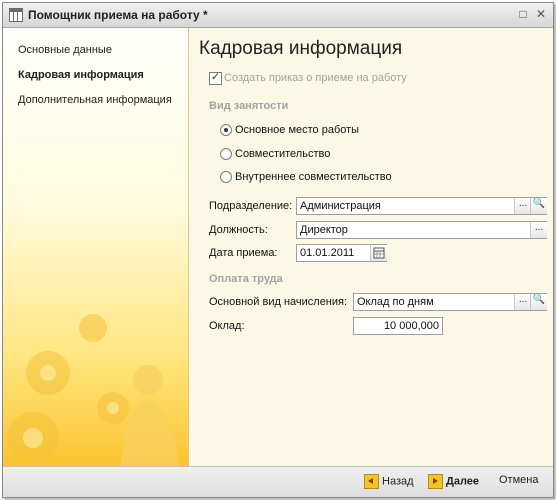  What do you see at coordinates (378, 253) in the screenshot?
I see `calendar-icon` at bounding box center [378, 253].